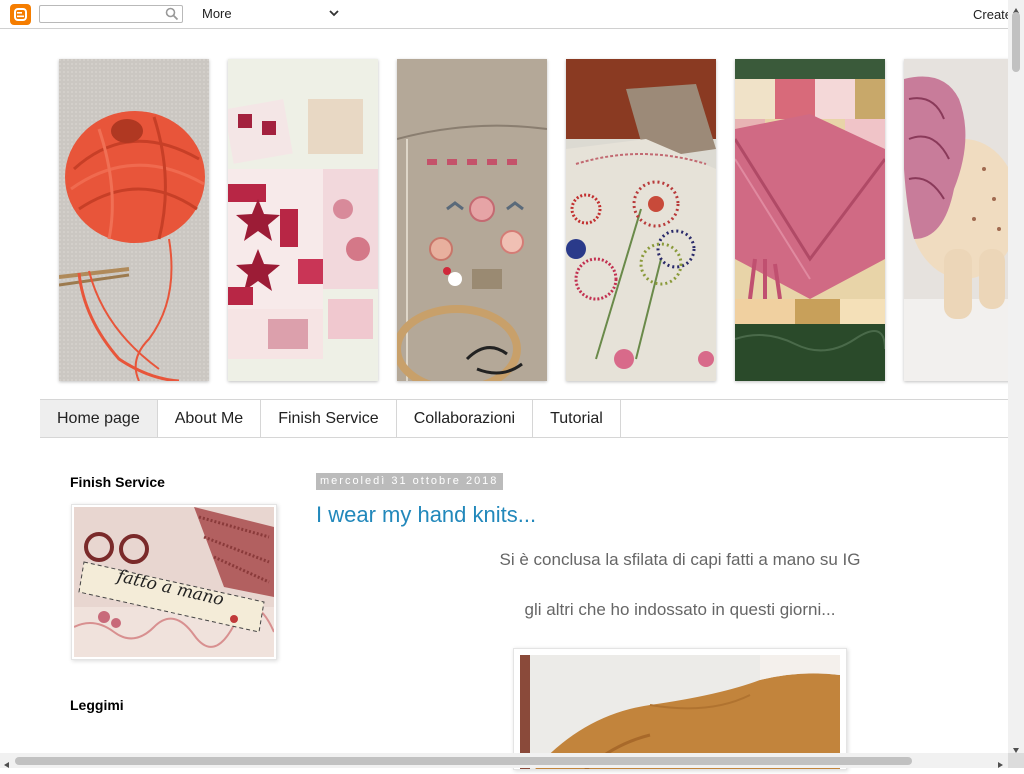 The width and height of the screenshot is (1024, 774). I want to click on search-icon, so click(172, 16).